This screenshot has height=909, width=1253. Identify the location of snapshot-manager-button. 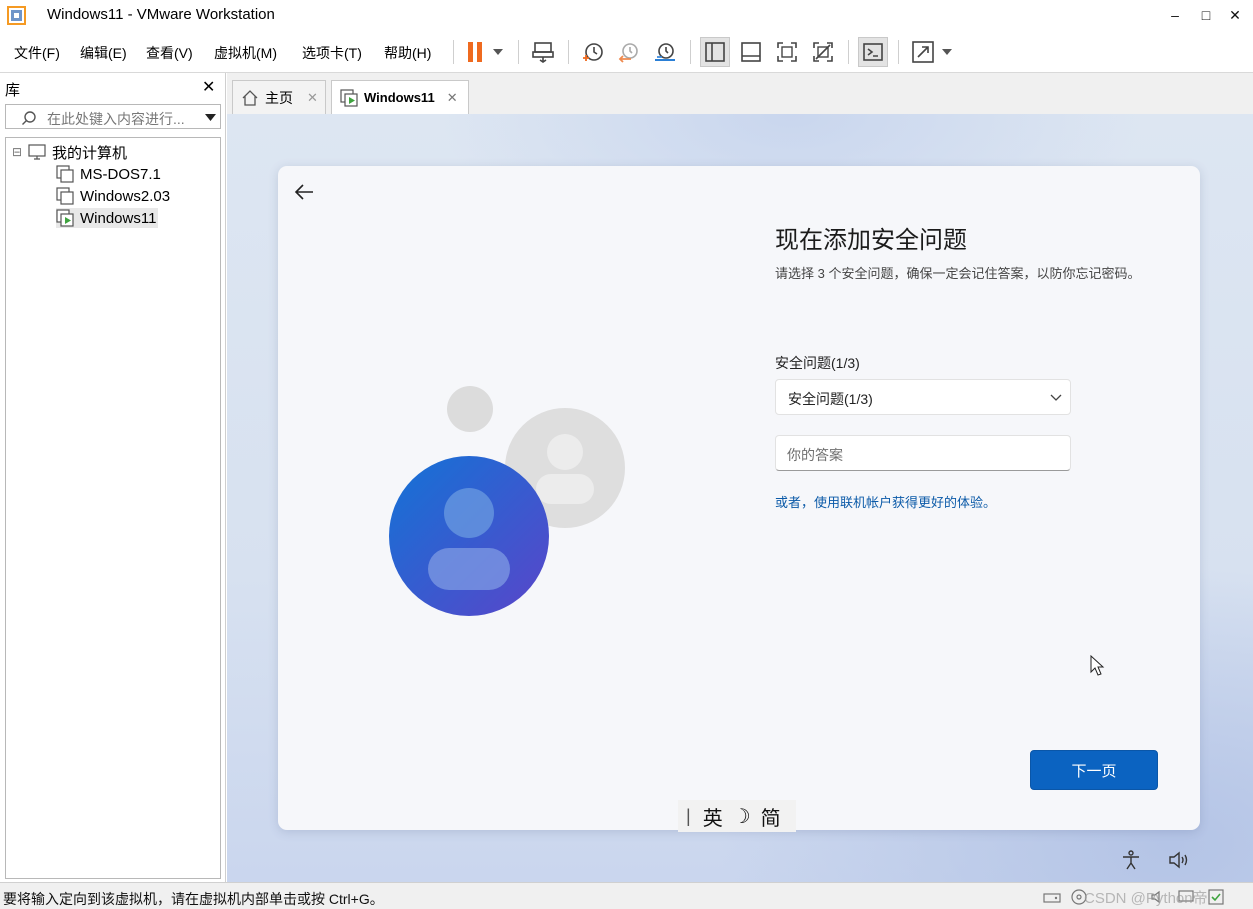
(665, 52).